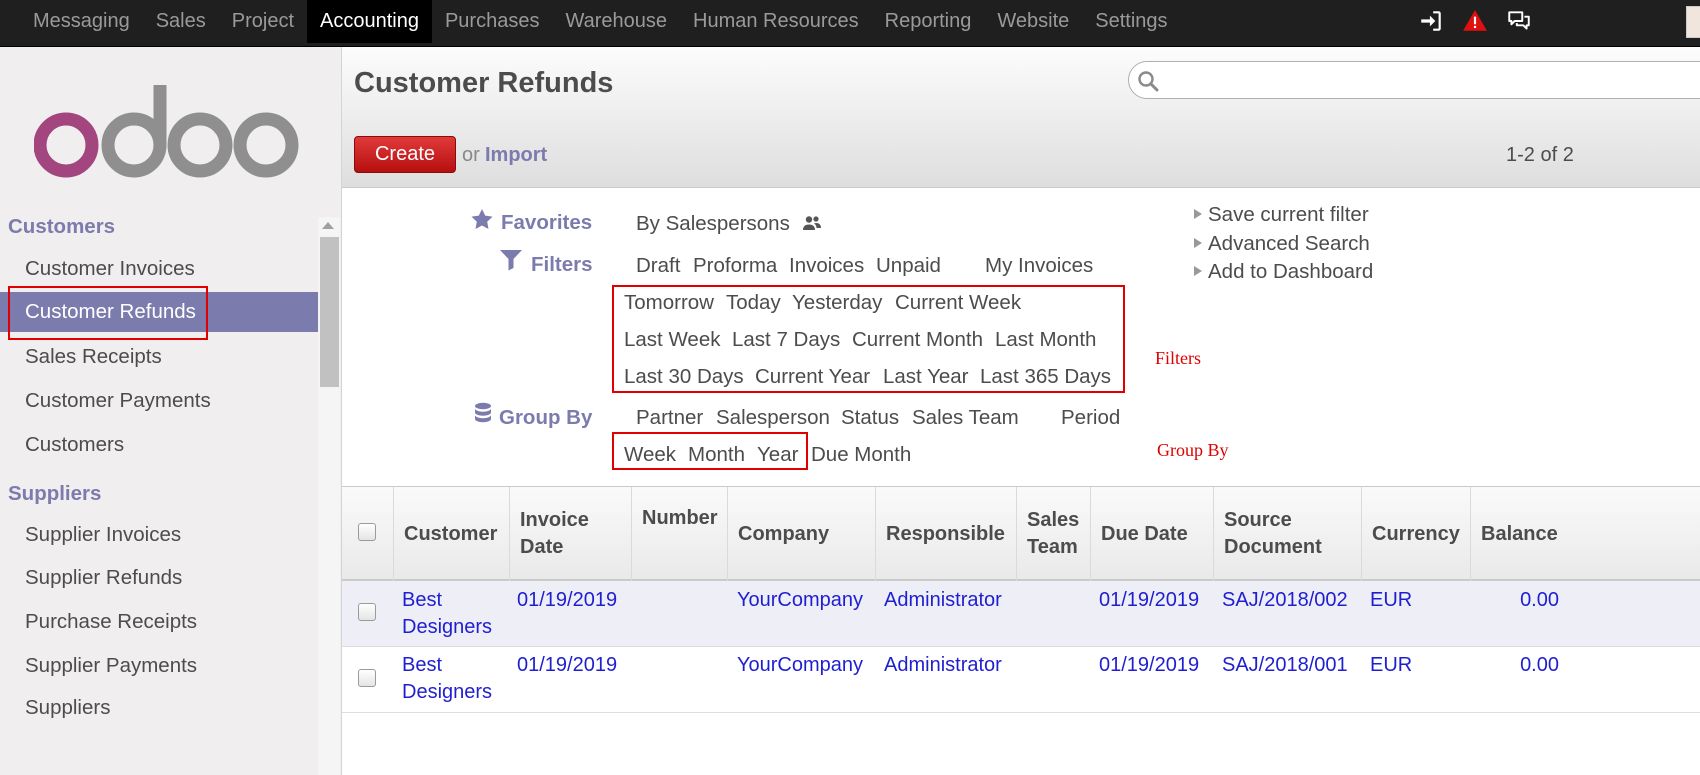 The height and width of the screenshot is (775, 1700). What do you see at coordinates (159, 357) in the screenshot?
I see `sidebar-item-sales-receipts: Sales Receipts` at bounding box center [159, 357].